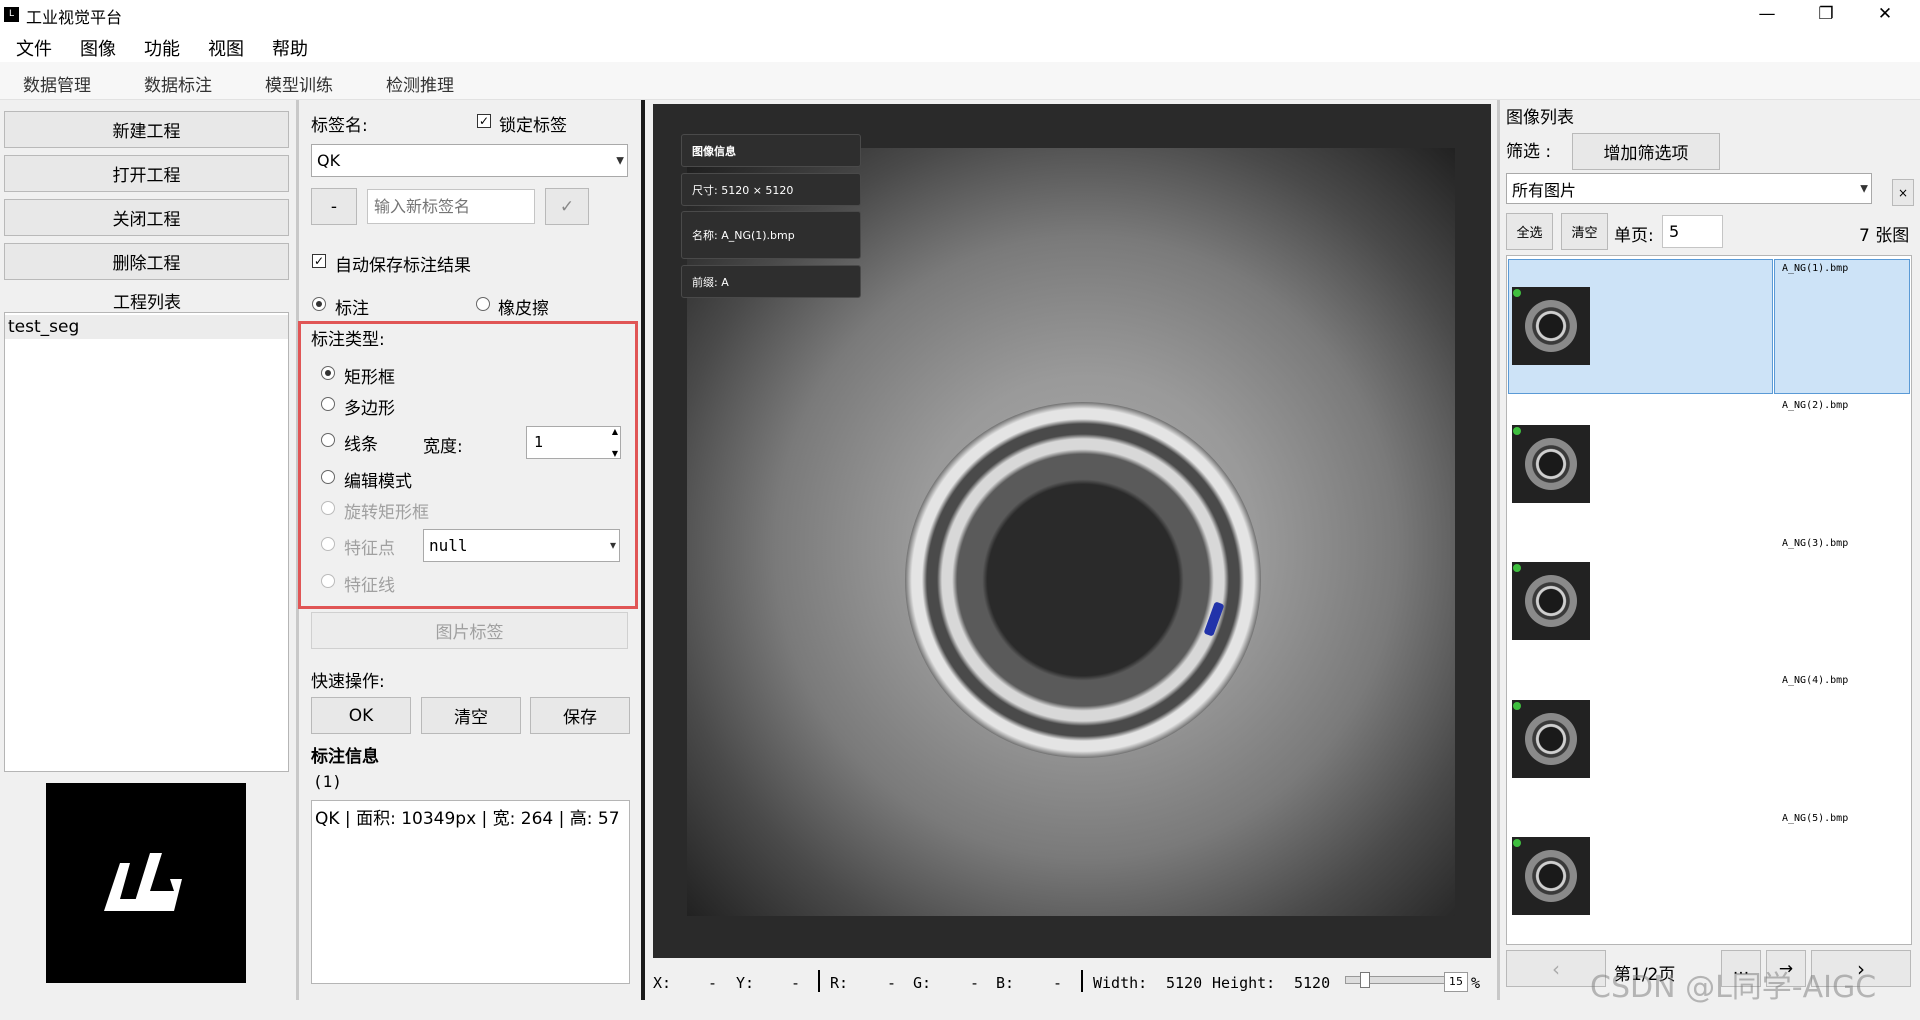 The width and height of the screenshot is (1920, 1020). I want to click on company-logo, so click(146, 883).